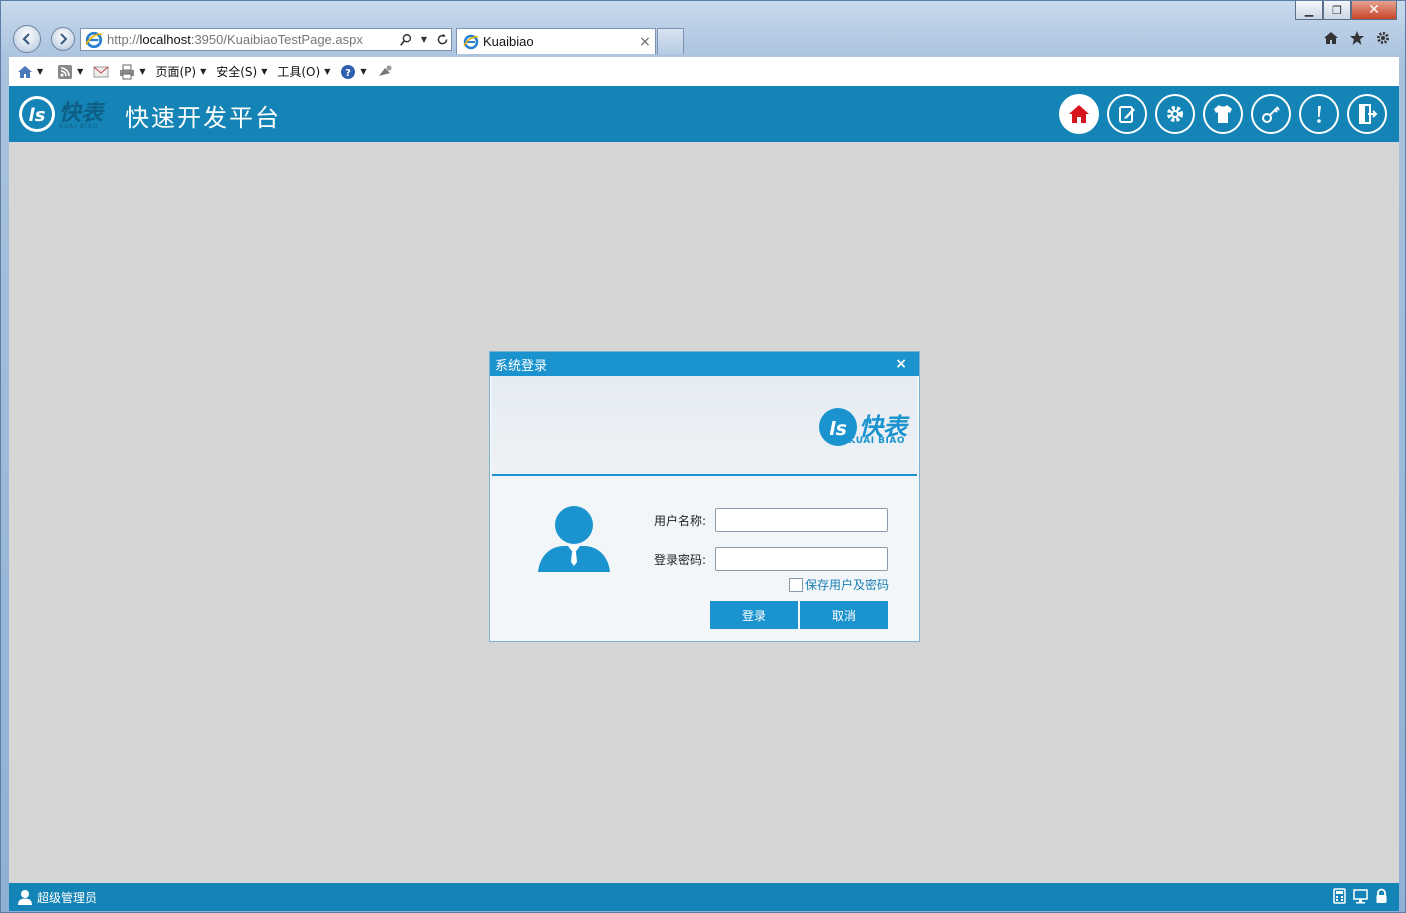 Image resolution: width=1406 pixels, height=913 pixels. What do you see at coordinates (81, 113) in the screenshot?
I see `logo-word: 快表` at bounding box center [81, 113].